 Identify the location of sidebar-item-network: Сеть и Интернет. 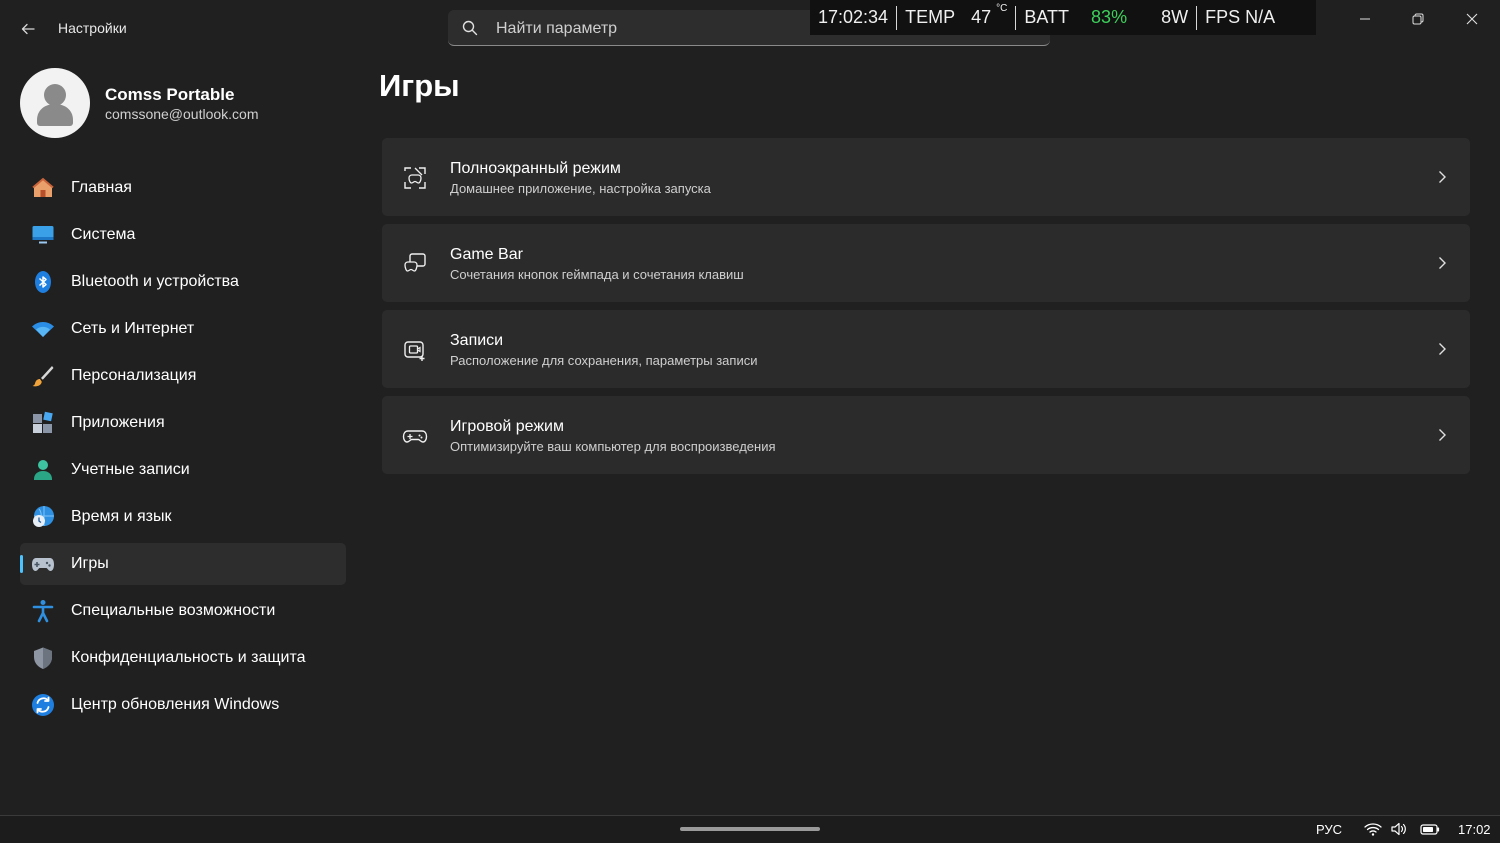
(183, 329).